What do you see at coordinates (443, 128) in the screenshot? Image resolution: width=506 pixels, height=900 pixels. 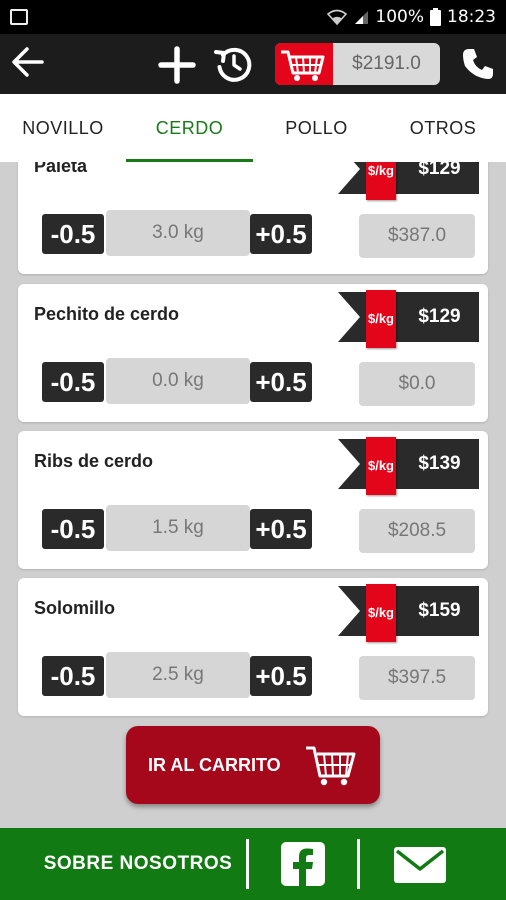 I see `tab-otros: OTROS` at bounding box center [443, 128].